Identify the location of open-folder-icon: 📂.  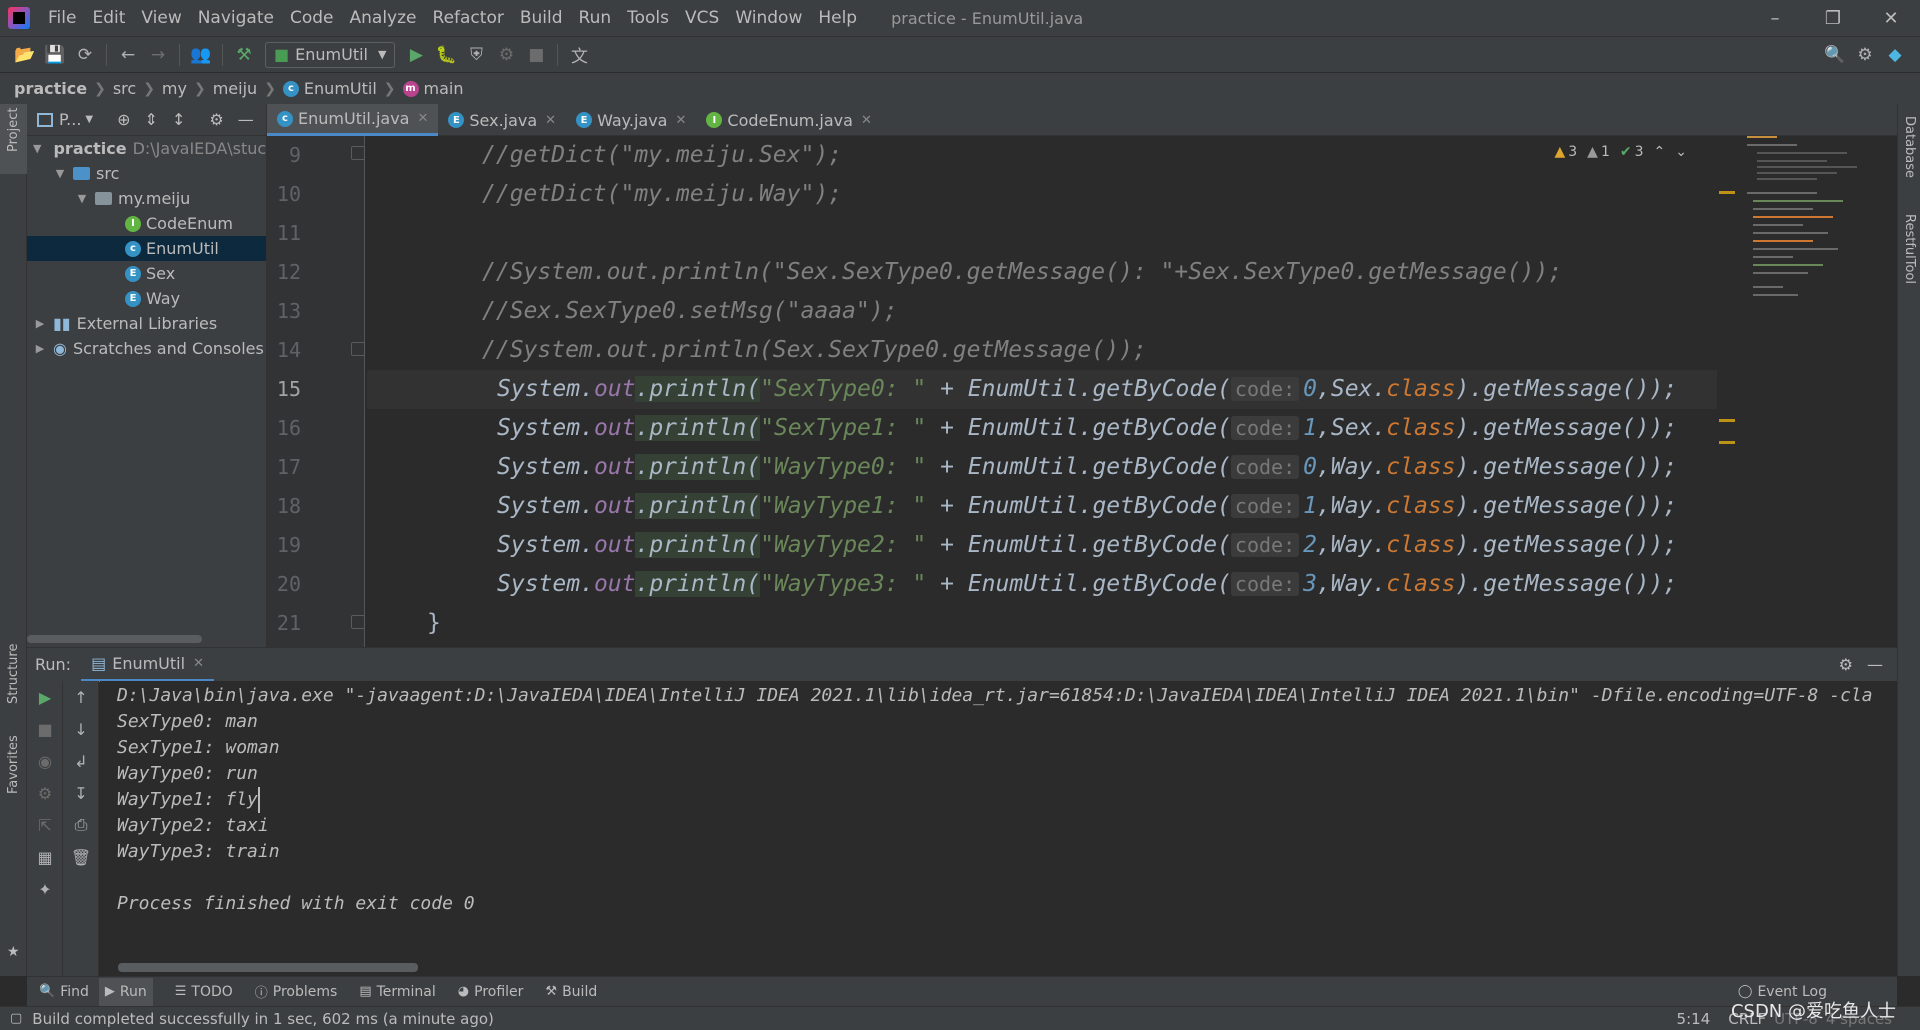
(25, 55).